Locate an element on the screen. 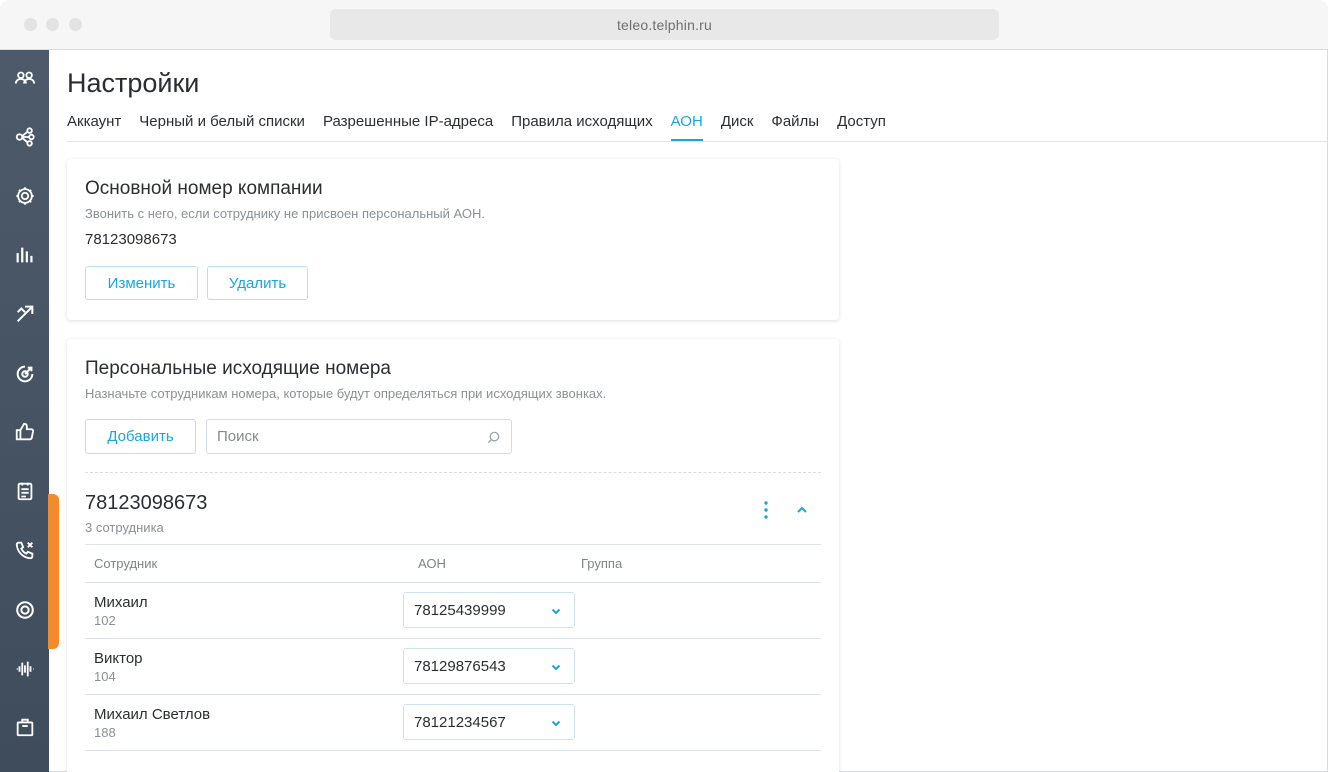 This screenshot has width=1328, height=772. nav-target is located at coordinates (24, 374).